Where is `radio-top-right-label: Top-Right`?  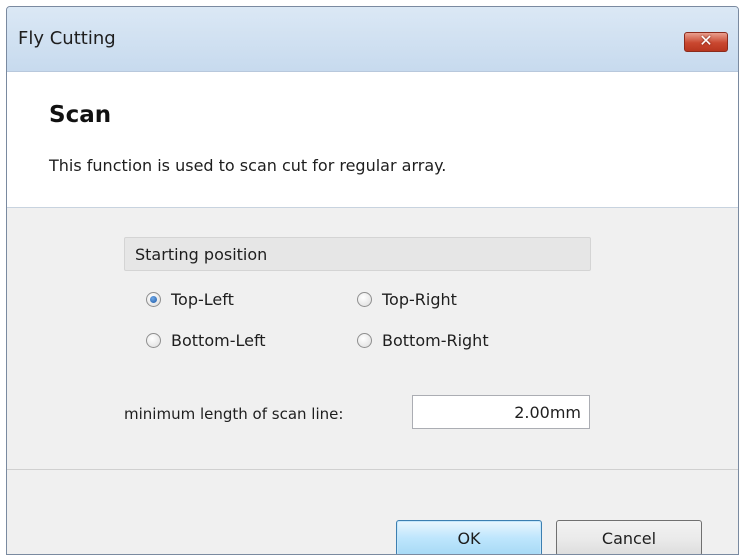 radio-top-right-label: Top-Right is located at coordinates (419, 299).